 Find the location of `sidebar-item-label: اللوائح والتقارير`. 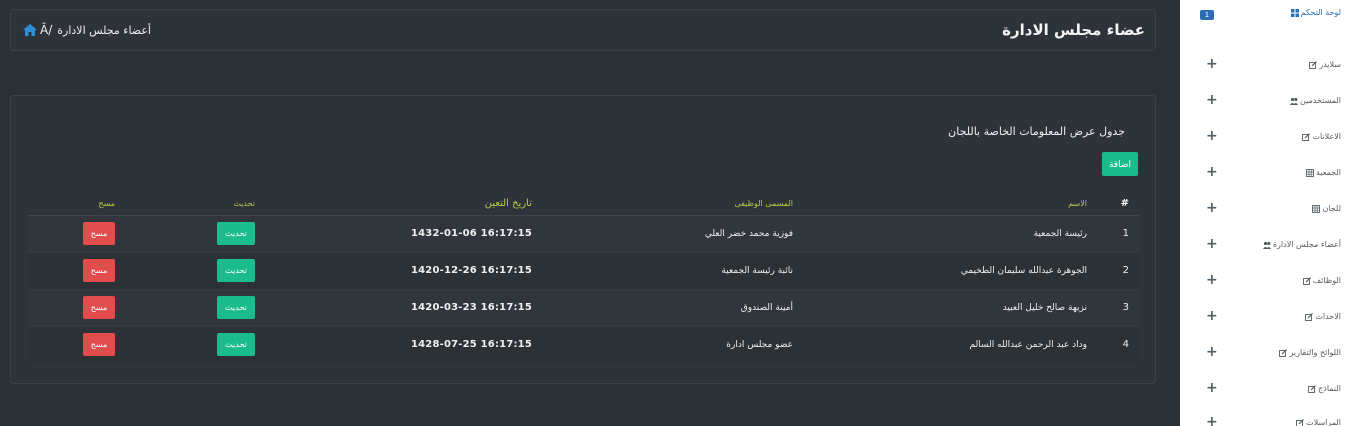

sidebar-item-label: اللوائح والتقارير is located at coordinates (1310, 352).